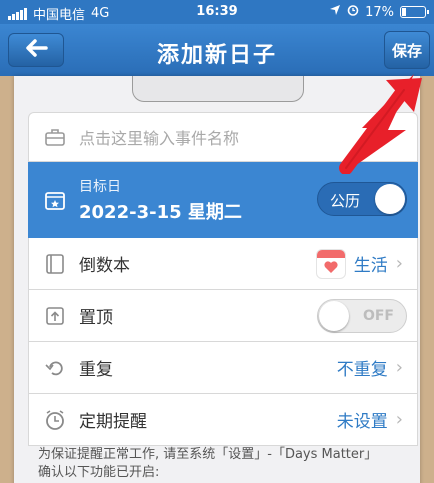  What do you see at coordinates (345, 201) in the screenshot?
I see `calendar-type-label: 公历` at bounding box center [345, 201].